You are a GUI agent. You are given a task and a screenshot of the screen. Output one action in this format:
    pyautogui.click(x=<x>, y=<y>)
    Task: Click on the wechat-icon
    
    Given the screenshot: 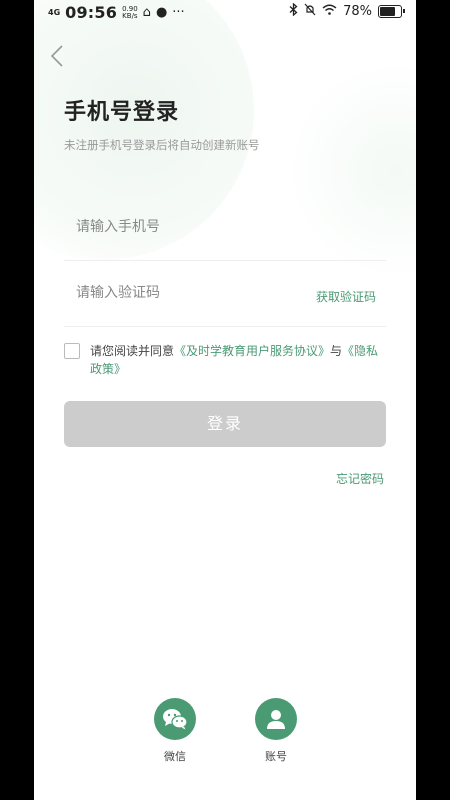 What is the action you would take?
    pyautogui.click(x=175, y=719)
    